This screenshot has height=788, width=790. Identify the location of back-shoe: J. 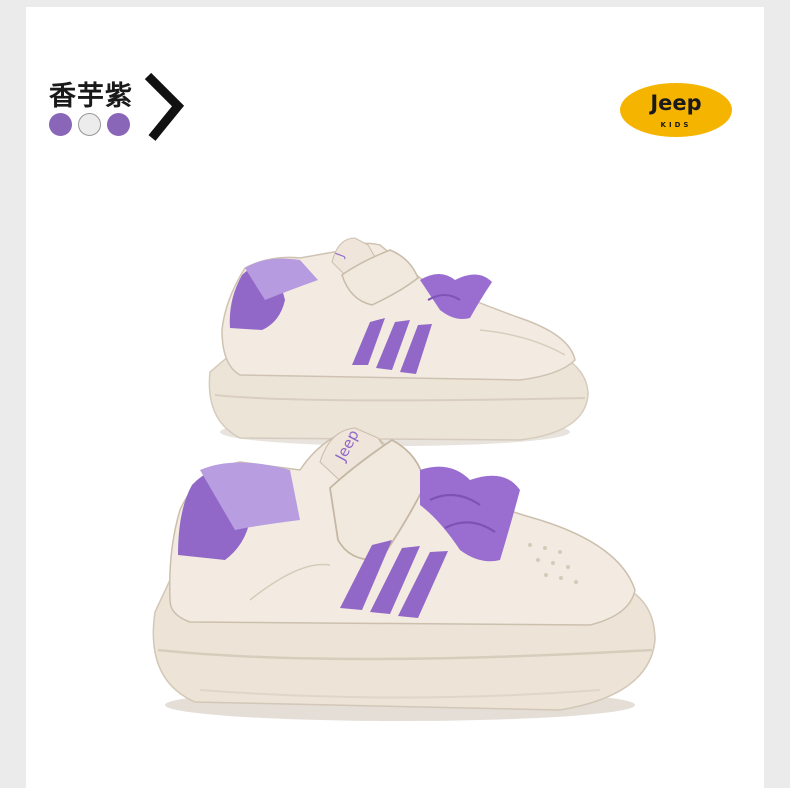
(398, 341).